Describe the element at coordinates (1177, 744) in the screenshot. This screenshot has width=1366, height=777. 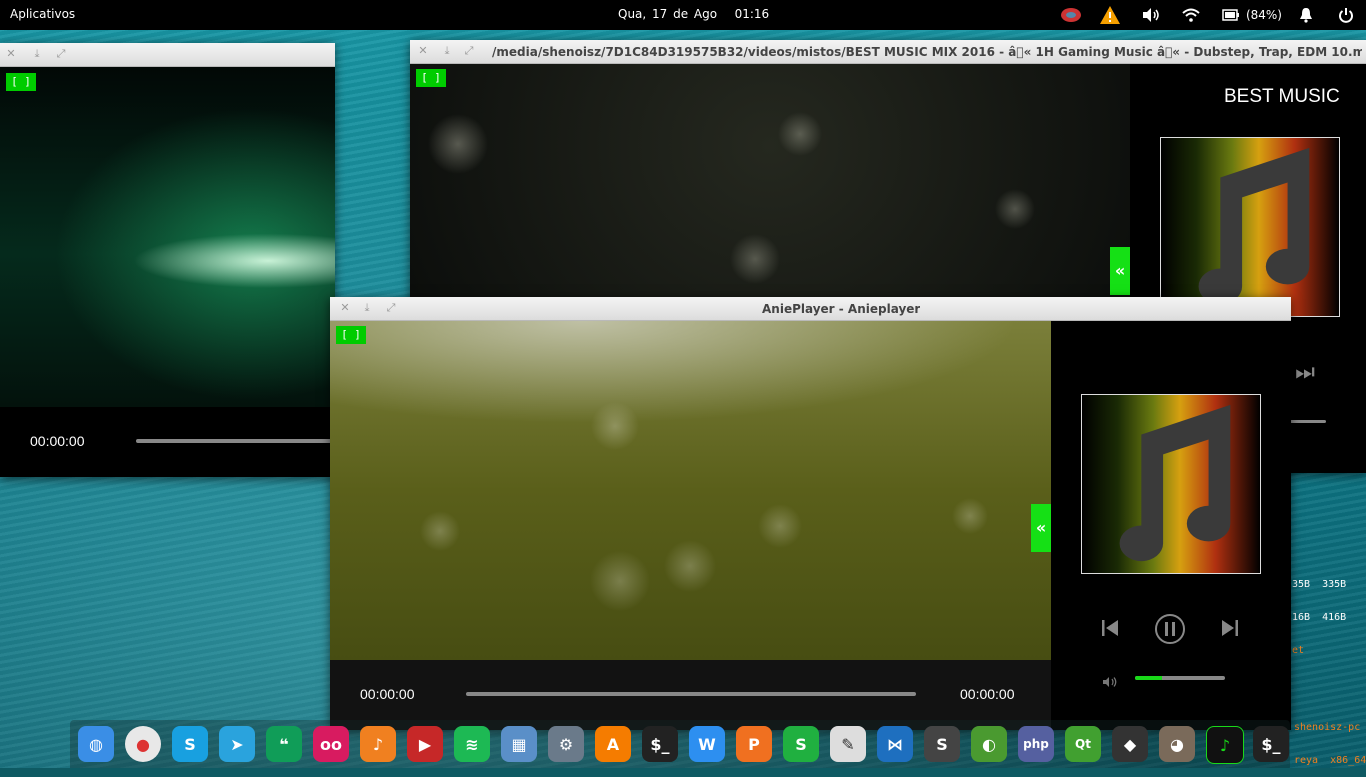
I see `gimp-icon: ◕` at that location.